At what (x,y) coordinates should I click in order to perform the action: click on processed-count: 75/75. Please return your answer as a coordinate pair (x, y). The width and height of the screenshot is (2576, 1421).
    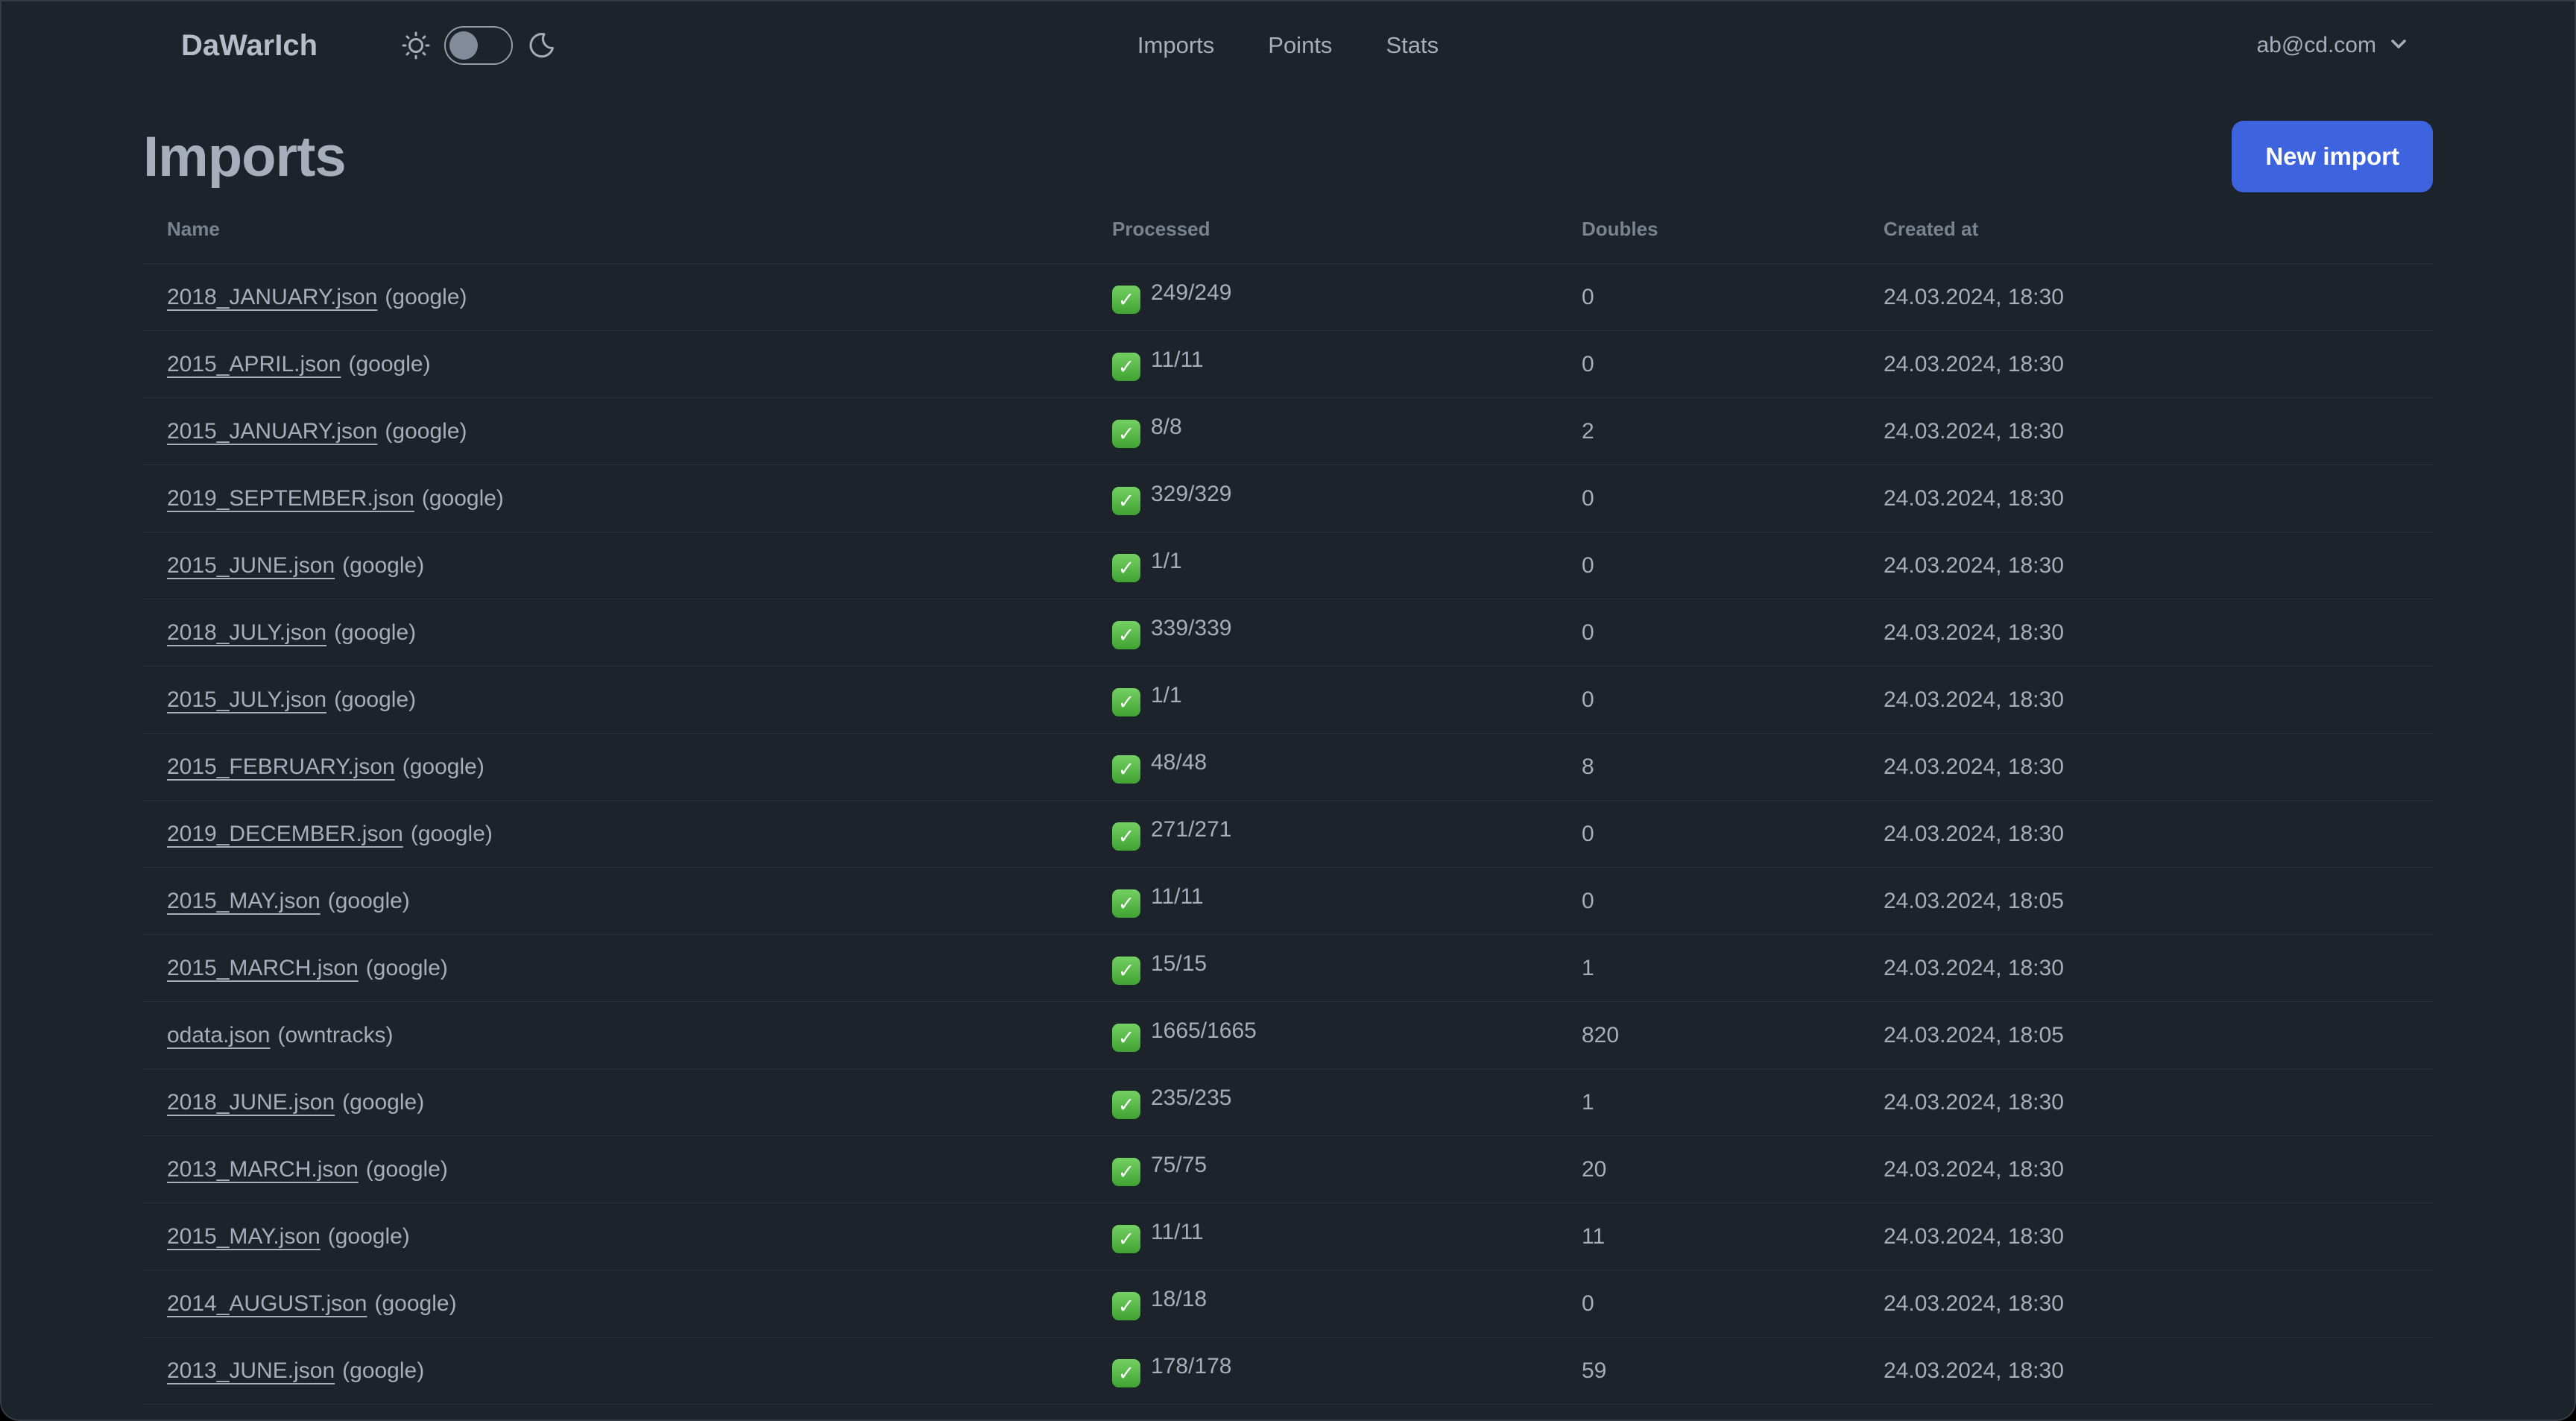
    Looking at the image, I should click on (1179, 1164).